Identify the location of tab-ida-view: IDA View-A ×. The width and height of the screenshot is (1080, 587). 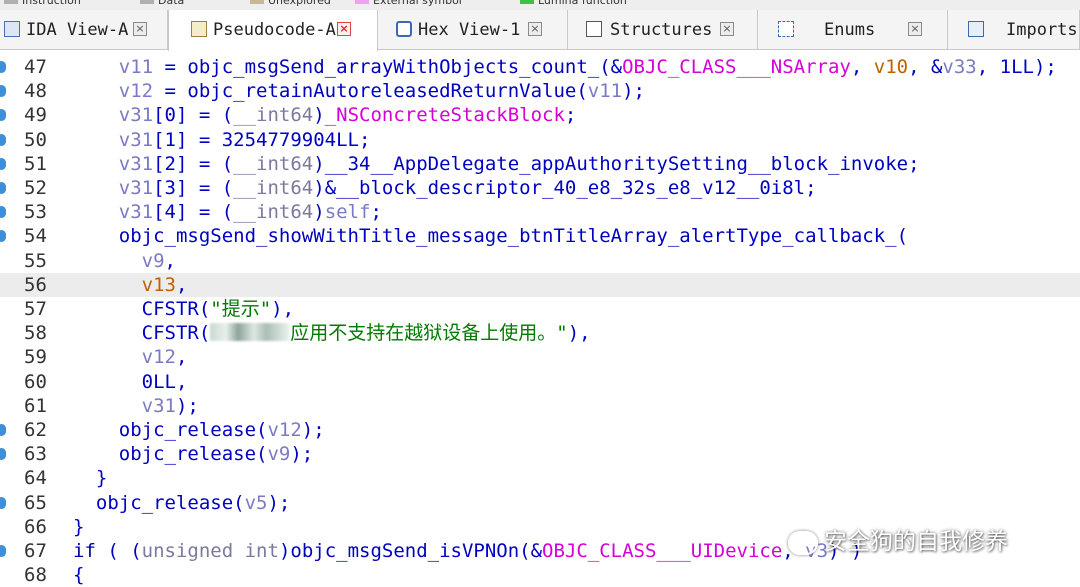
(84, 30).